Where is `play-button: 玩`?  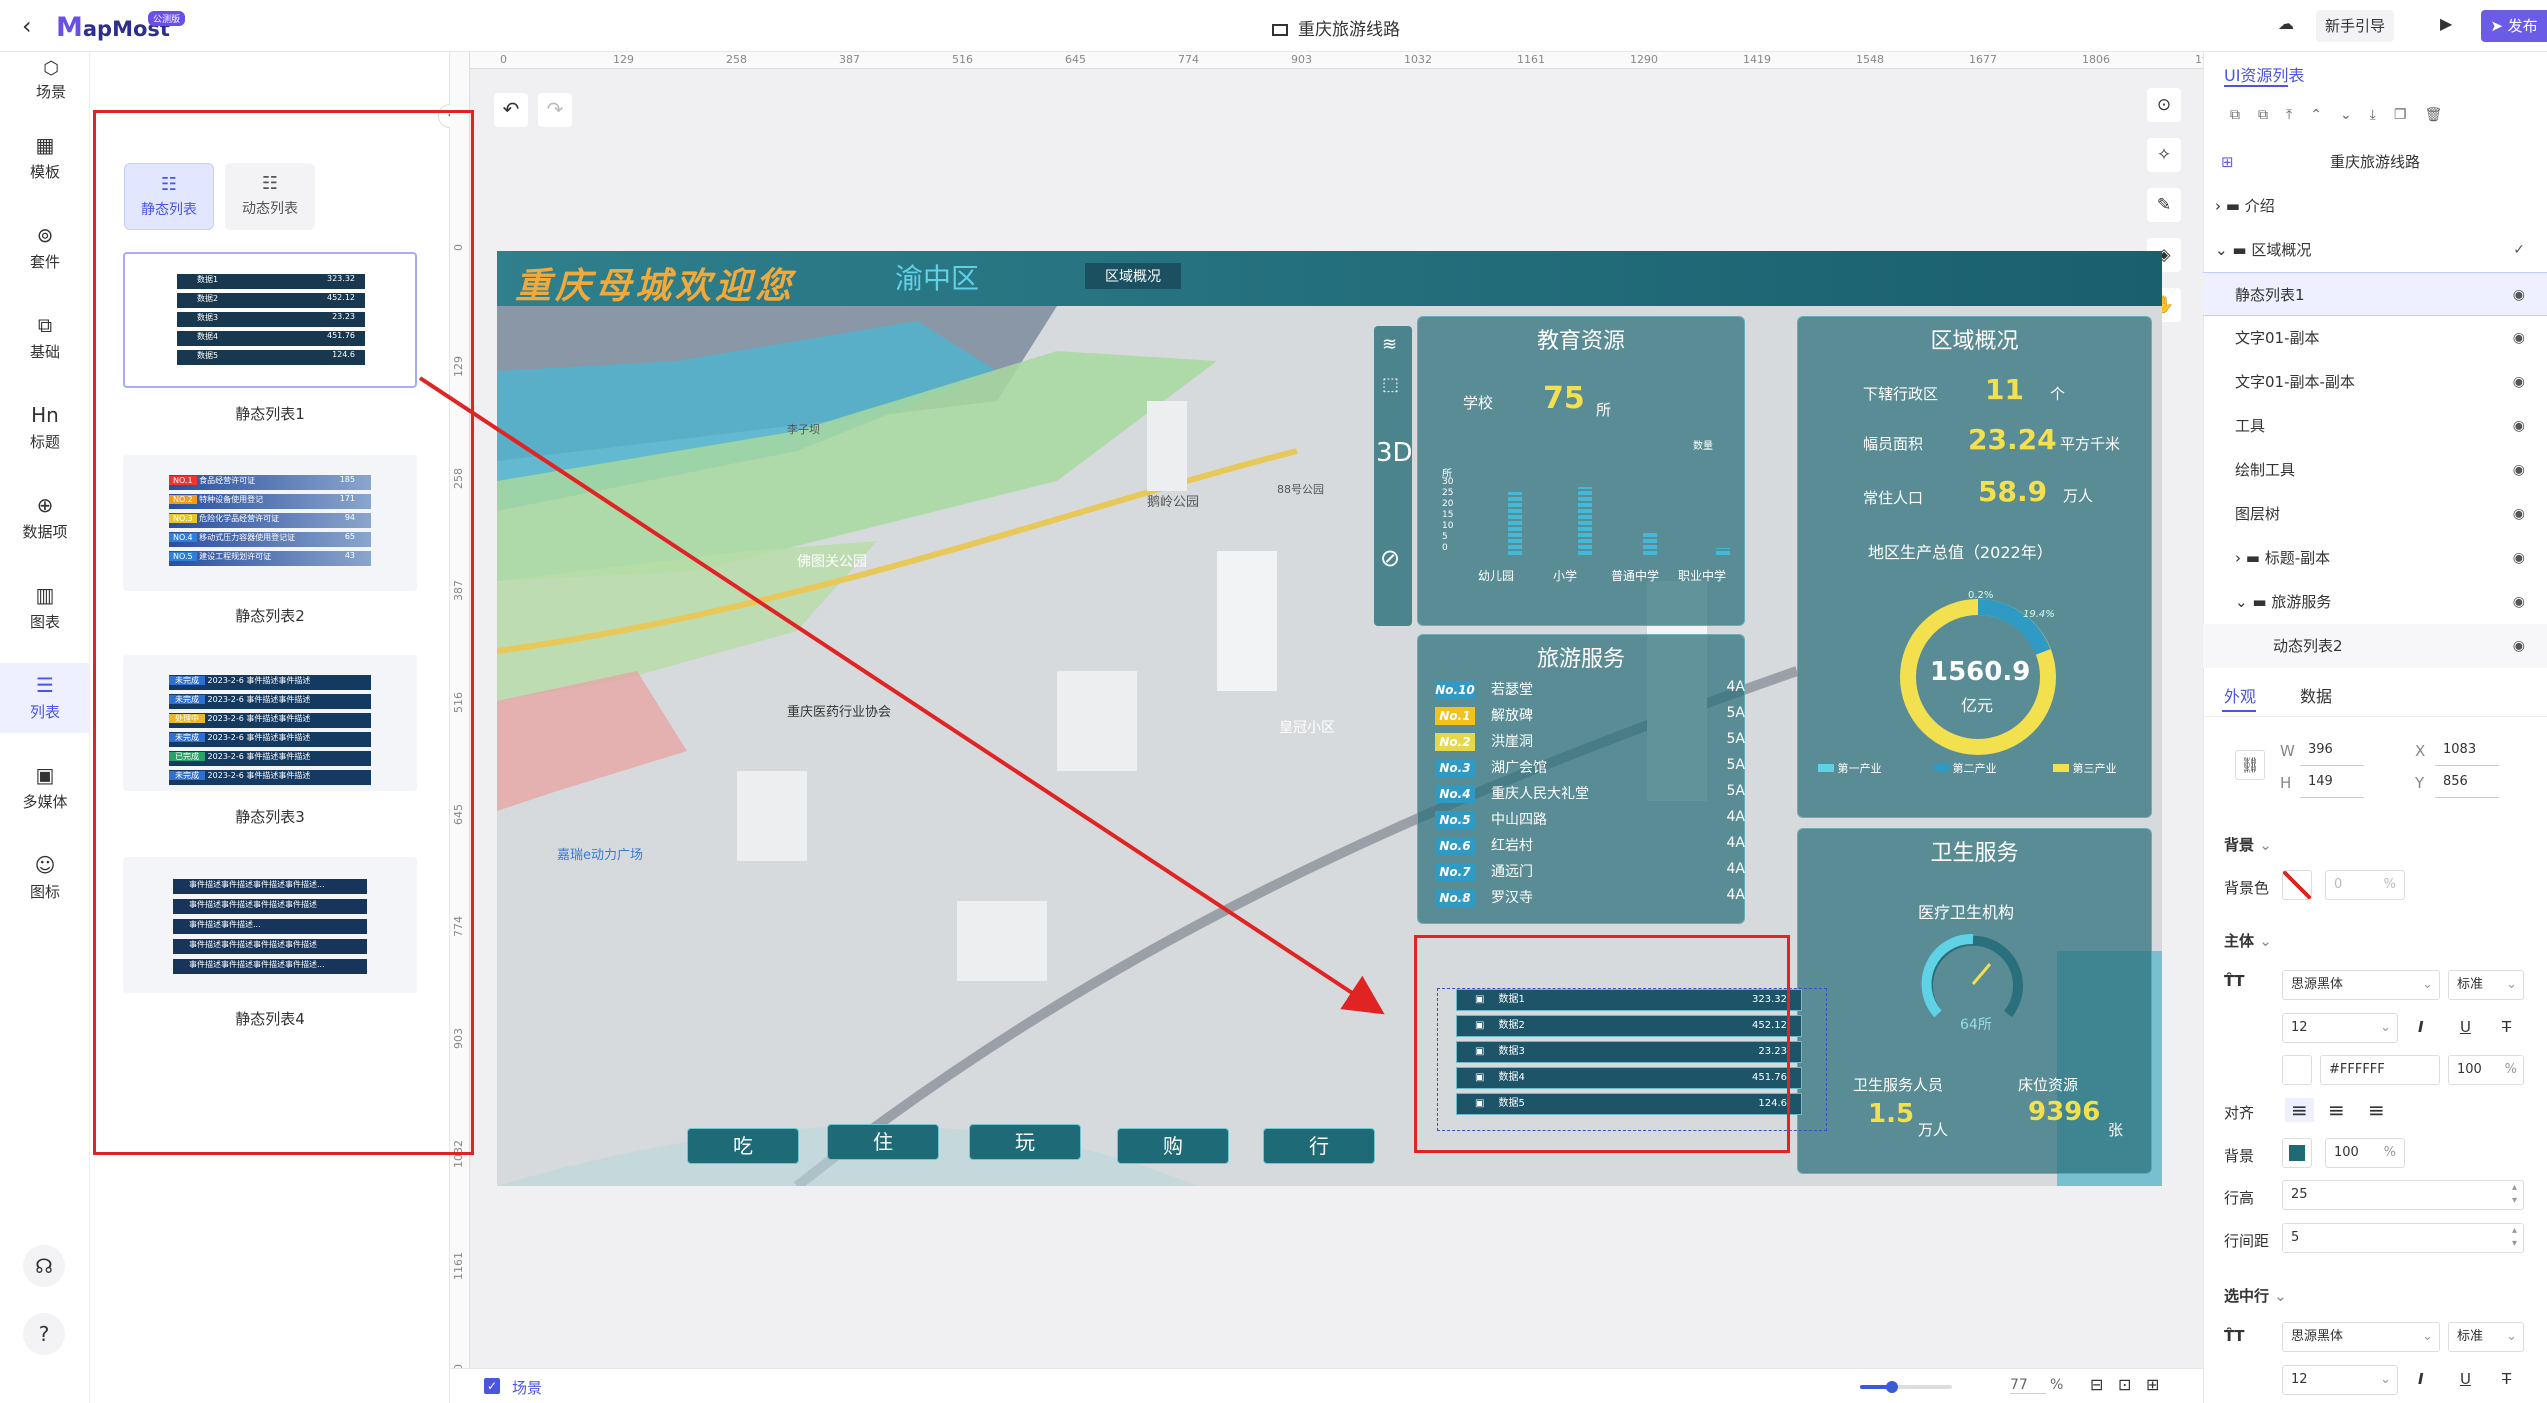
play-button: 玩 is located at coordinates (1025, 1142).